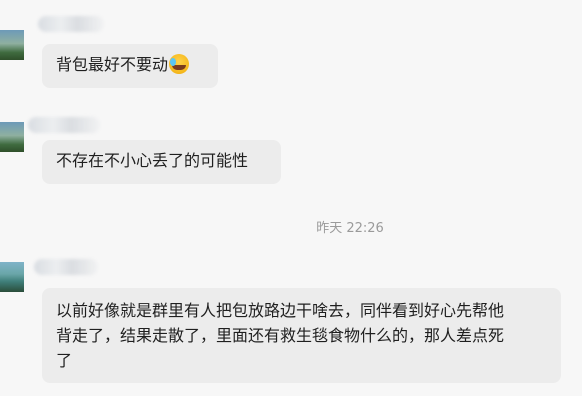 The width and height of the screenshot is (582, 396). What do you see at coordinates (350, 228) in the screenshot?
I see `date-divider: 昨天 22:26` at bounding box center [350, 228].